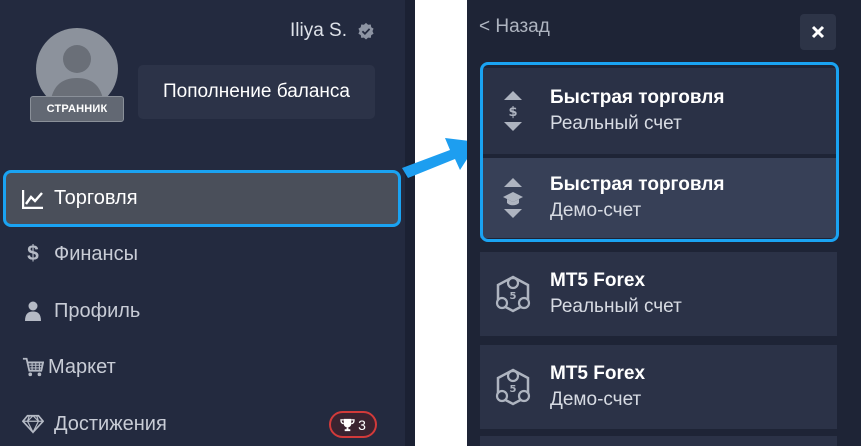  What do you see at coordinates (658, 441) in the screenshot?
I see `account-card-partial` at bounding box center [658, 441].